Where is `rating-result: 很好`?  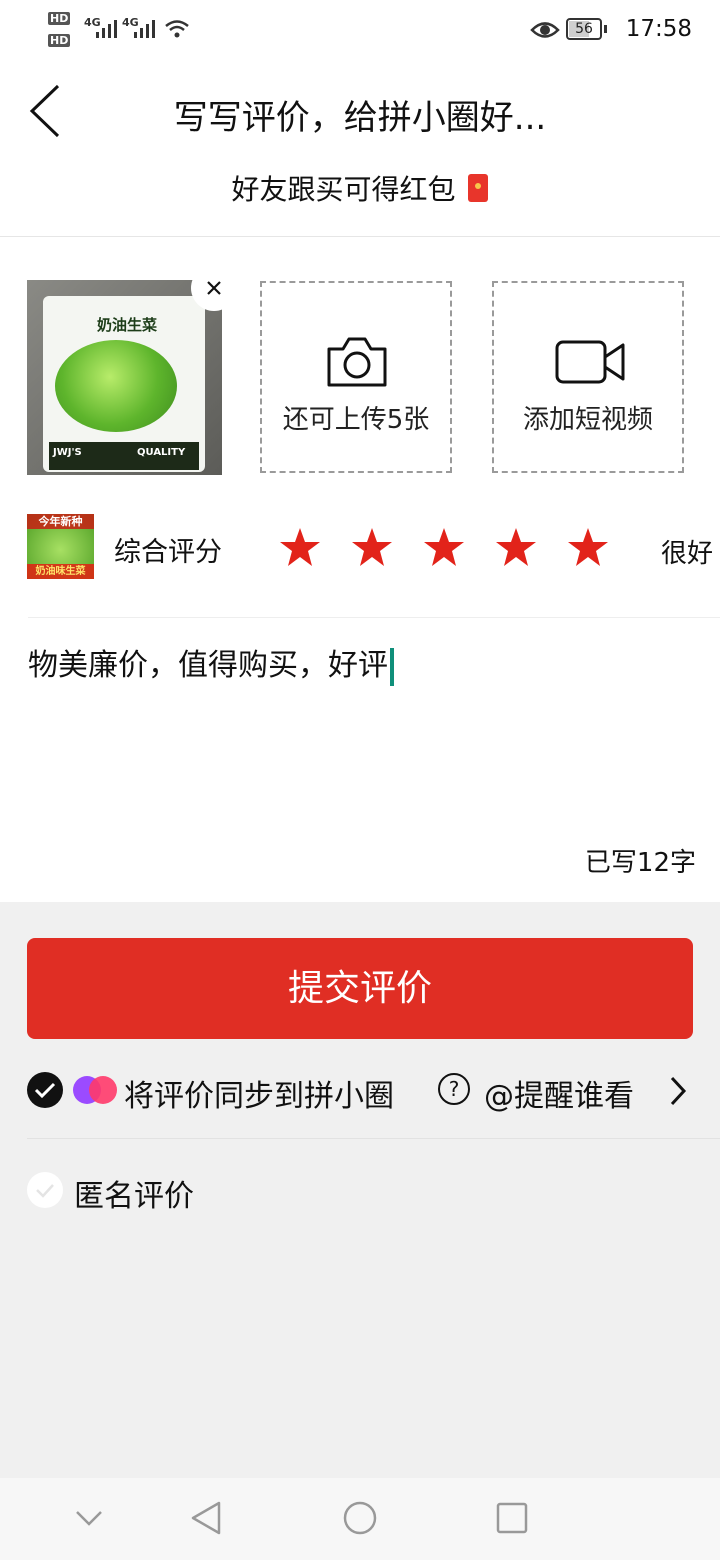
rating-result: 很好 is located at coordinates (687, 554).